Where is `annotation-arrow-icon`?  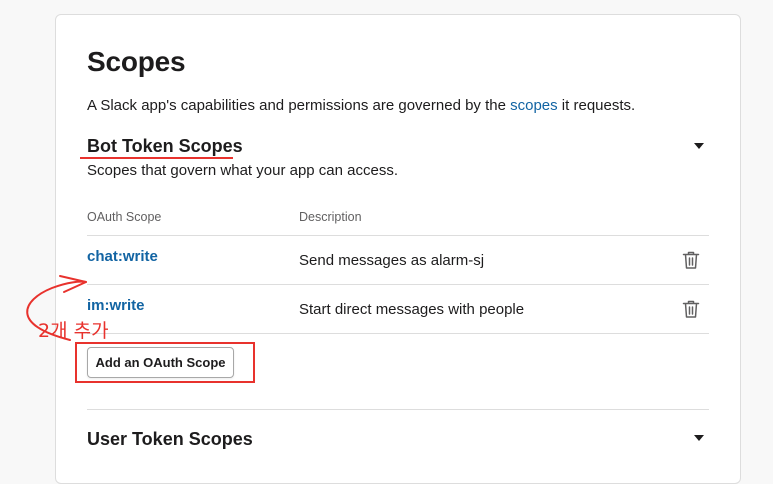 annotation-arrow-icon is located at coordinates (56, 308).